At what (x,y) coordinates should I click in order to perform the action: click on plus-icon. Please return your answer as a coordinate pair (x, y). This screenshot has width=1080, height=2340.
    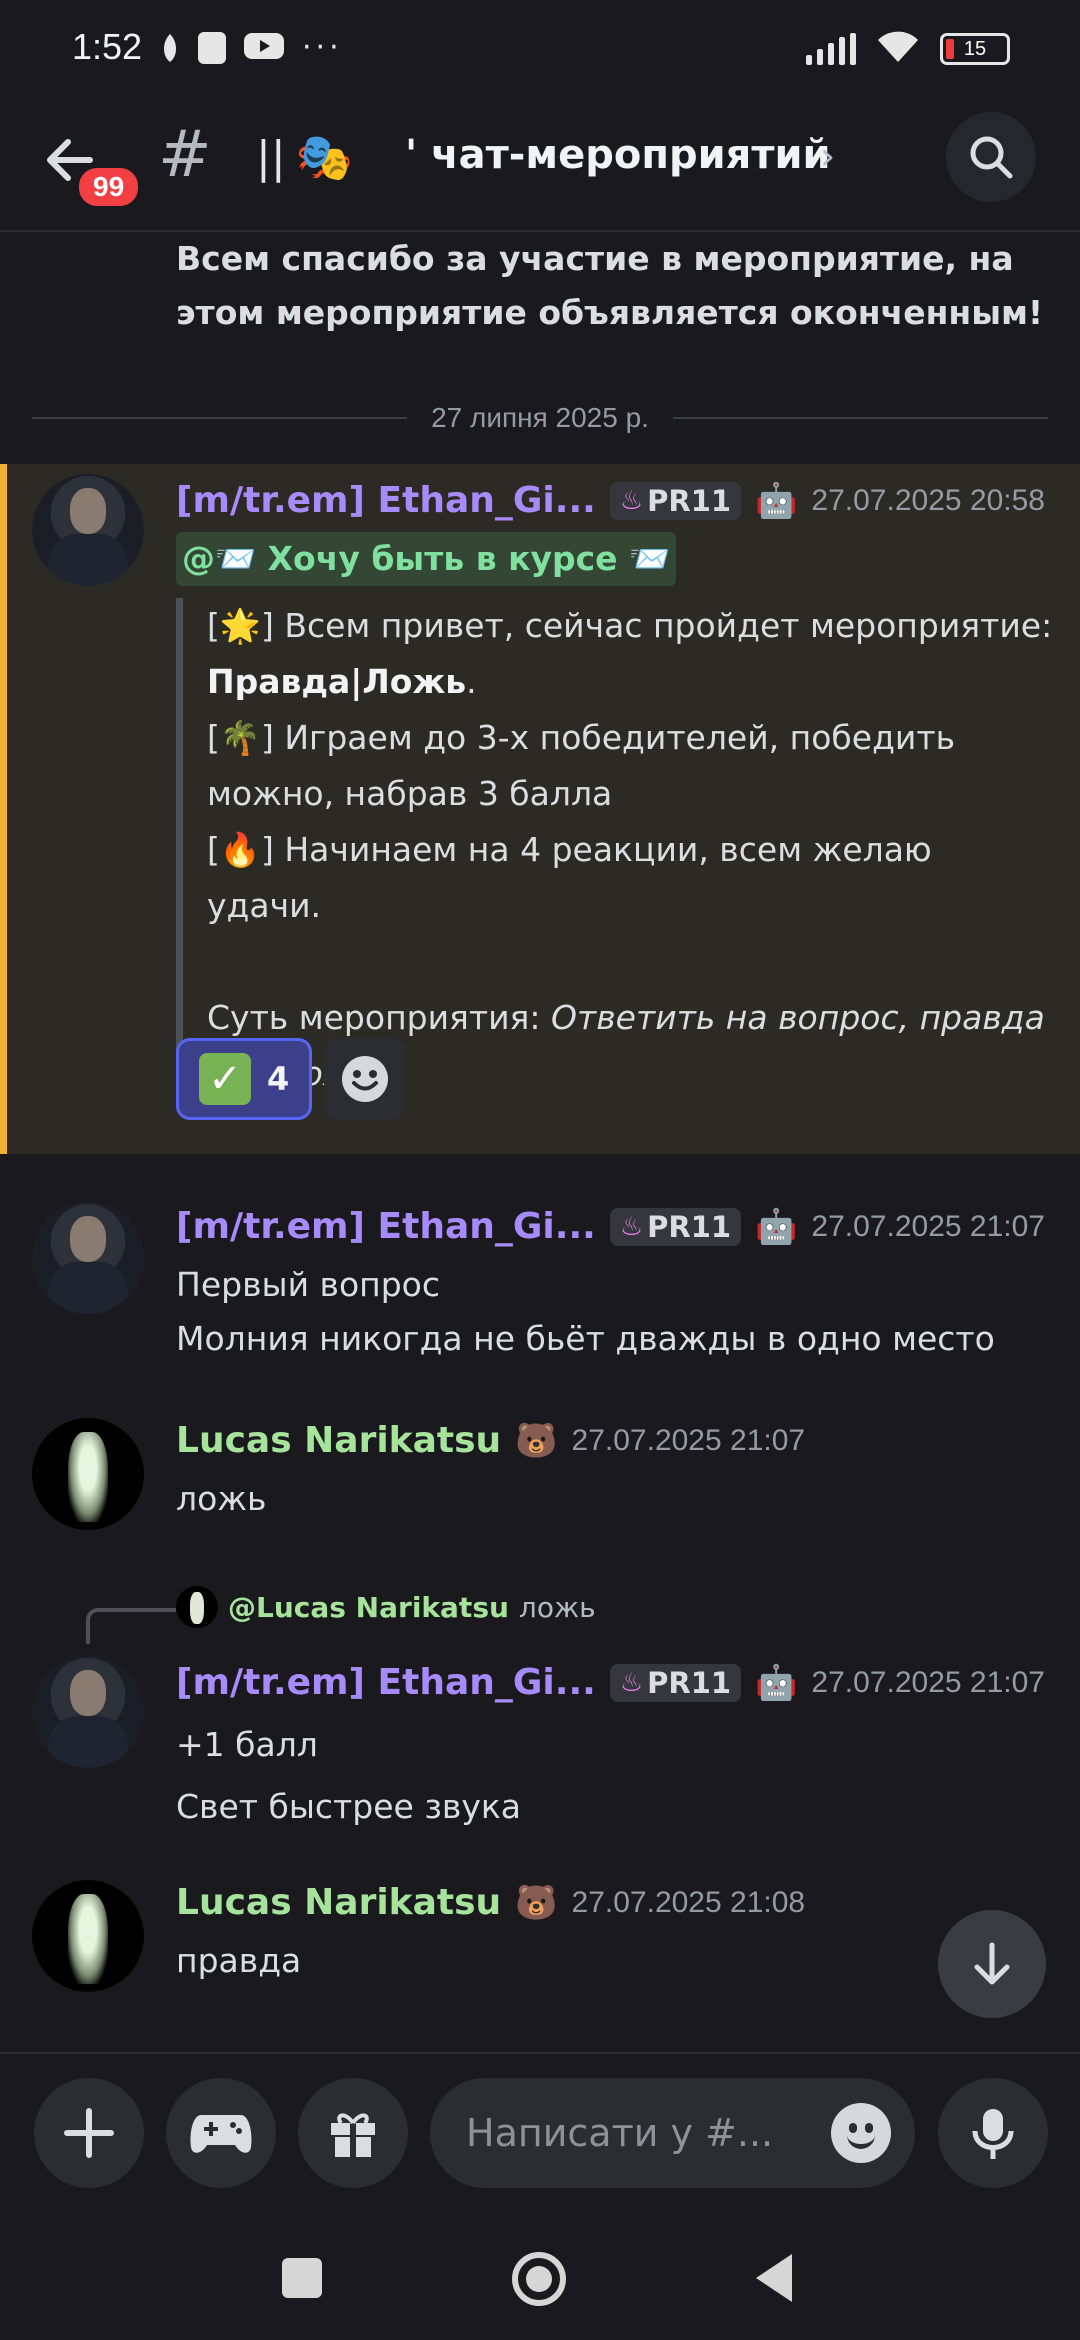
    Looking at the image, I should click on (89, 2133).